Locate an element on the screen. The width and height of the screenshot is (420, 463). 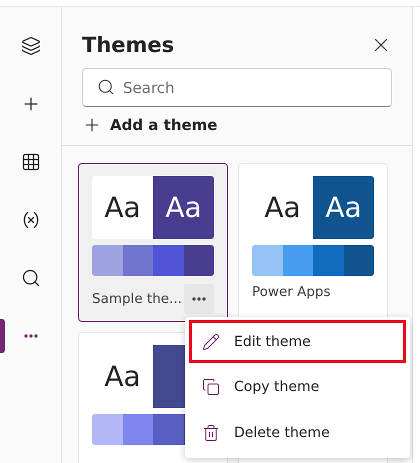
trash-icon is located at coordinates (211, 433).